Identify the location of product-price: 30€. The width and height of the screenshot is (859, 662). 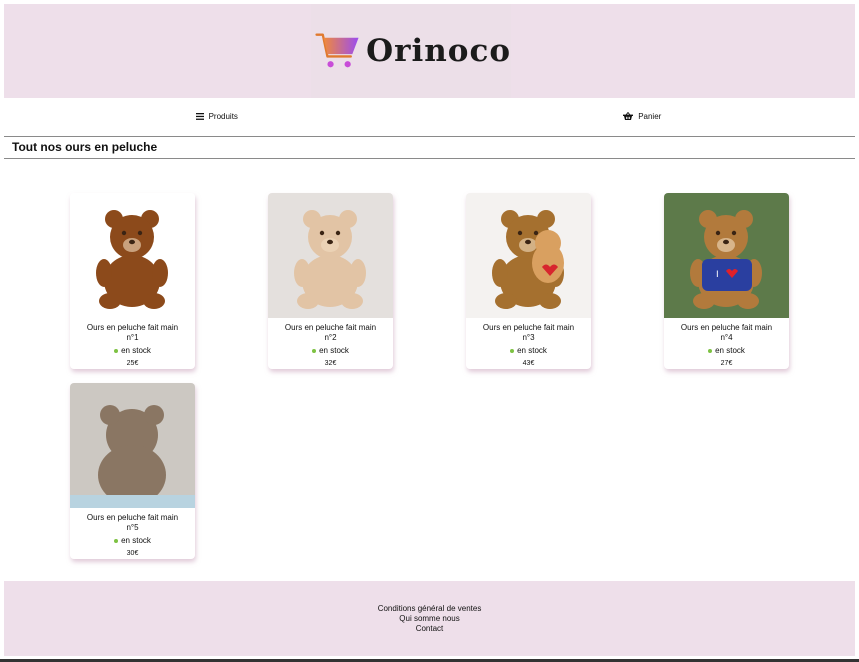
(132, 553).